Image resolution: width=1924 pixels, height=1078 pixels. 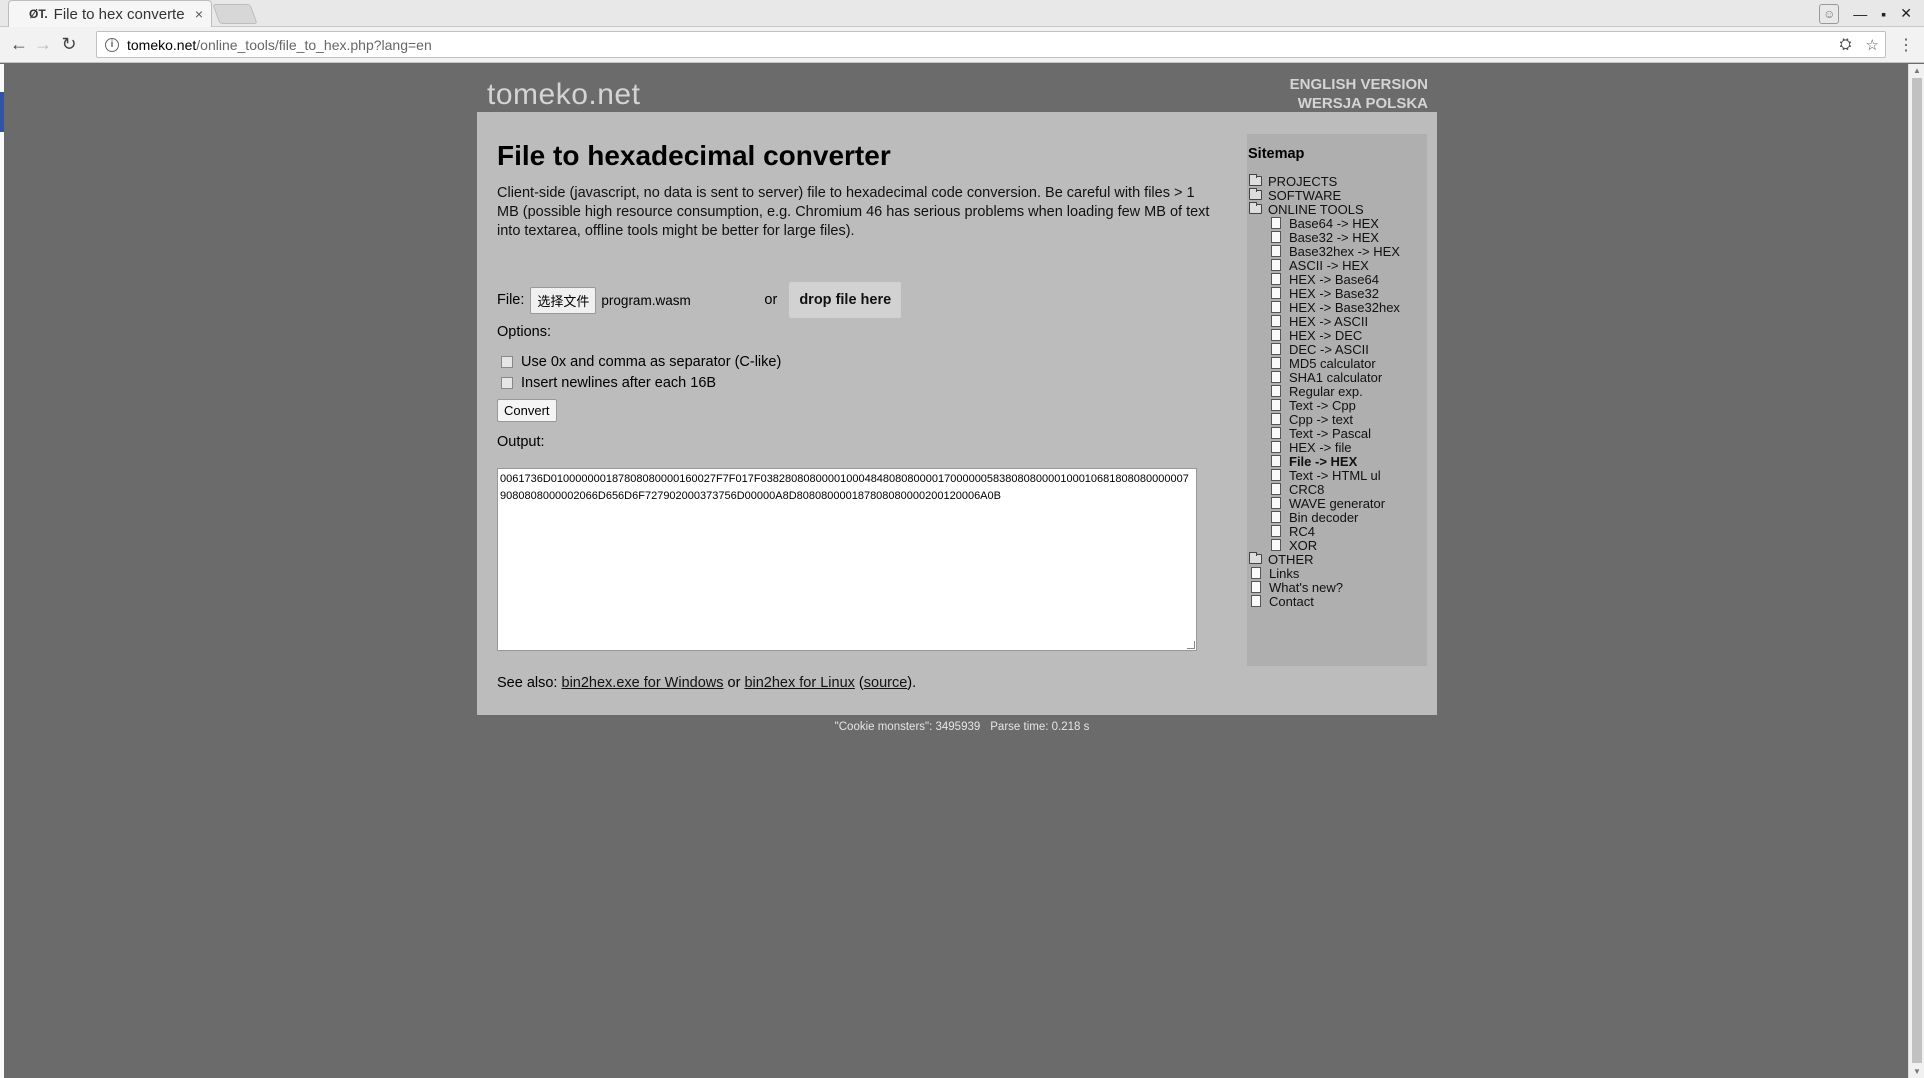 I want to click on browser-menu-icon: ⋮, so click(x=1906, y=45).